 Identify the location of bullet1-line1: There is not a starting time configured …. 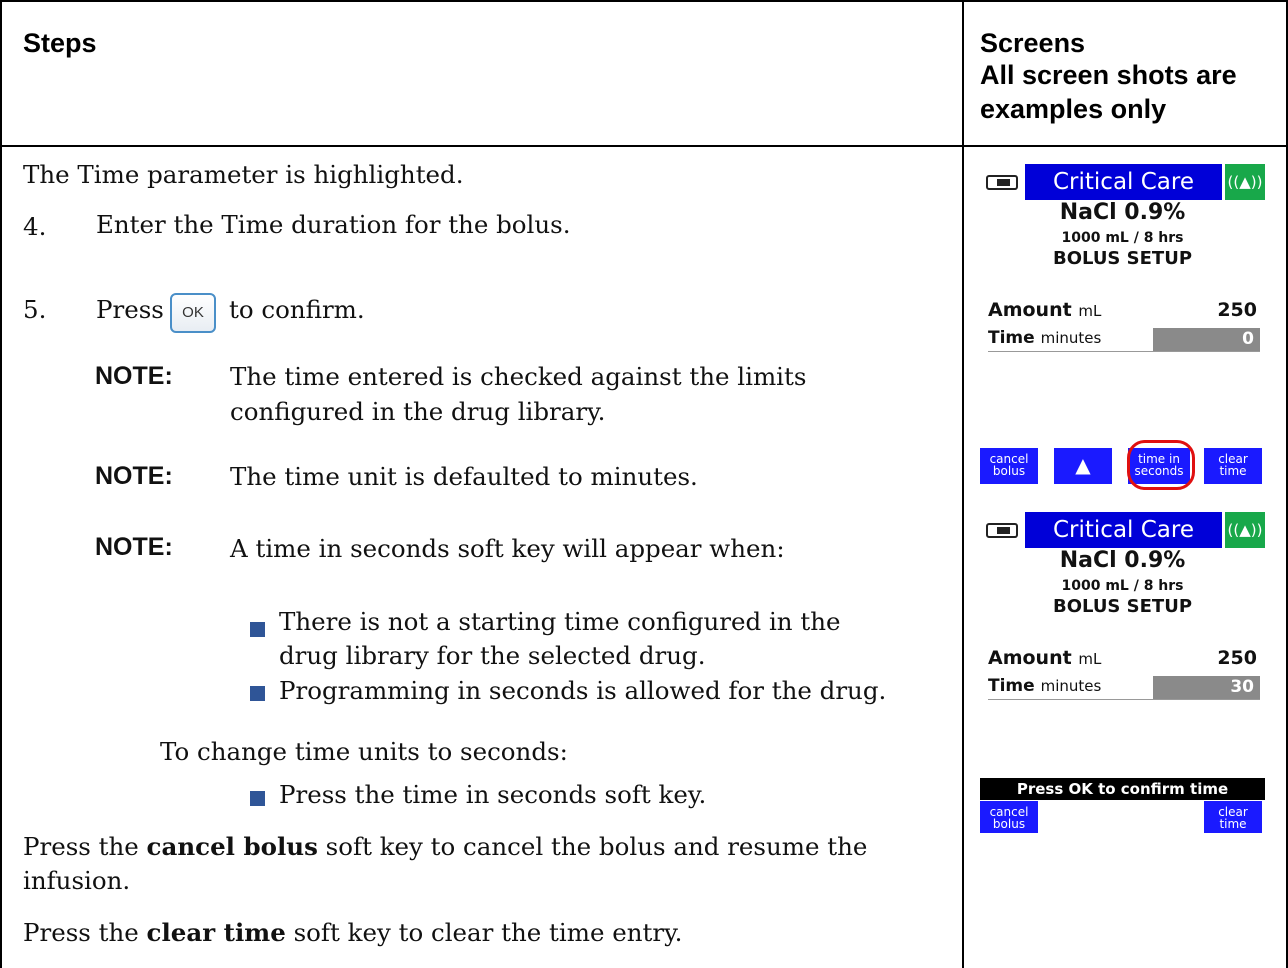
(560, 621).